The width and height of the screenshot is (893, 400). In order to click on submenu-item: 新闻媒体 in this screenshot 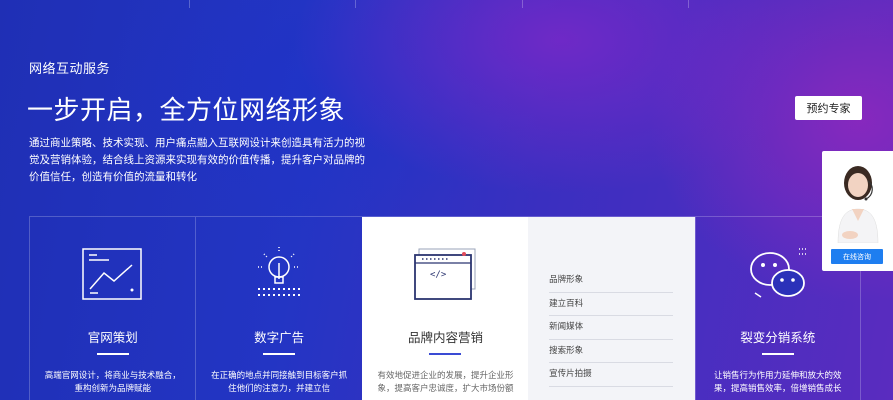, I will do `click(611, 328)`.